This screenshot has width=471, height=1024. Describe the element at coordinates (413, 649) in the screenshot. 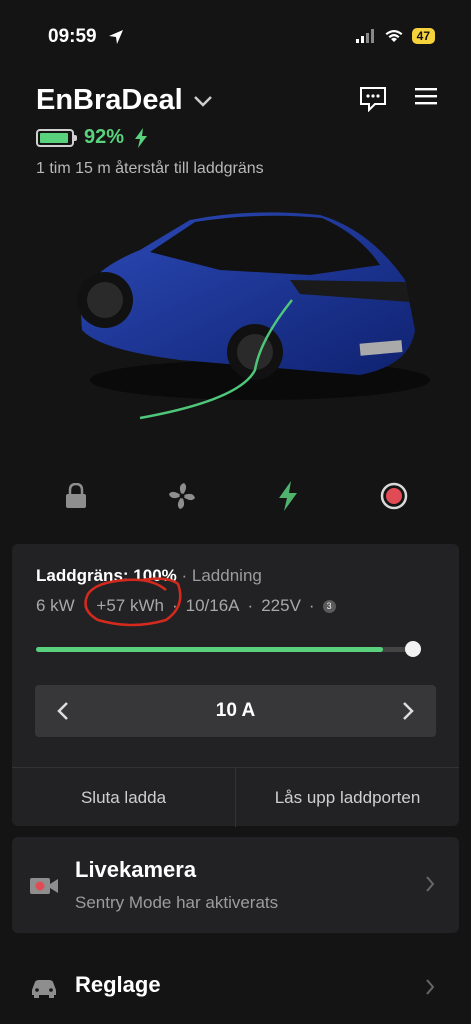

I see `slider-thumb` at that location.